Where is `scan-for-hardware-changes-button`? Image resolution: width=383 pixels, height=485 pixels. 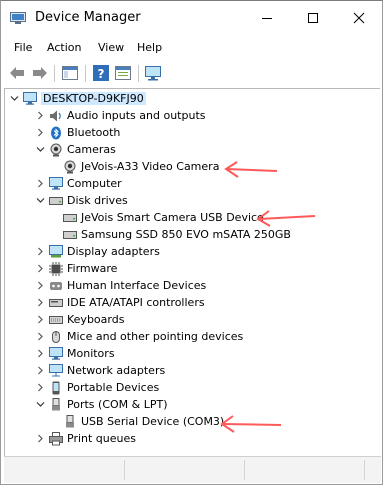 scan-for-hardware-changes-button is located at coordinates (153, 73).